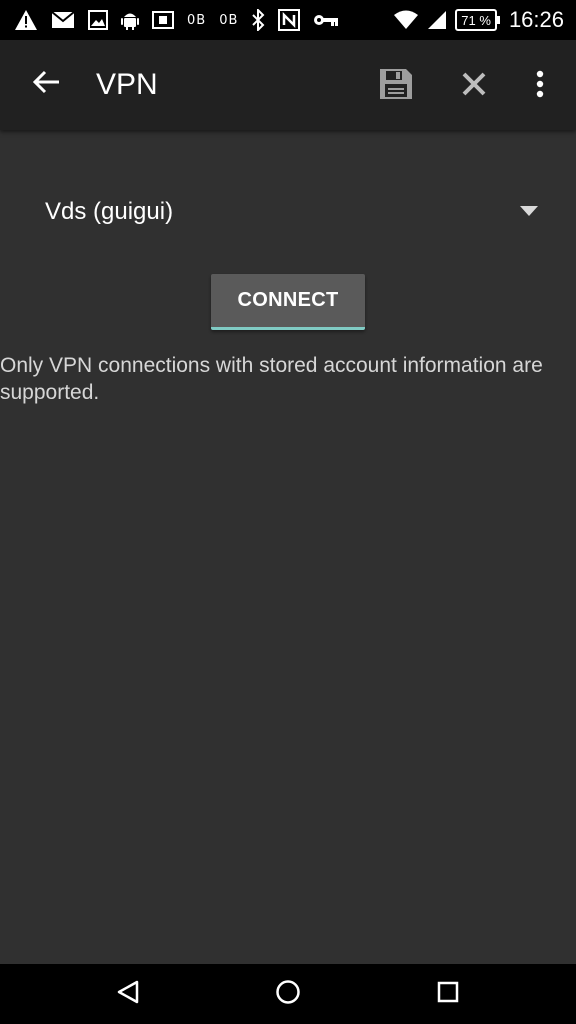  Describe the element at coordinates (63, 20) in the screenshot. I see `email-icon` at that location.